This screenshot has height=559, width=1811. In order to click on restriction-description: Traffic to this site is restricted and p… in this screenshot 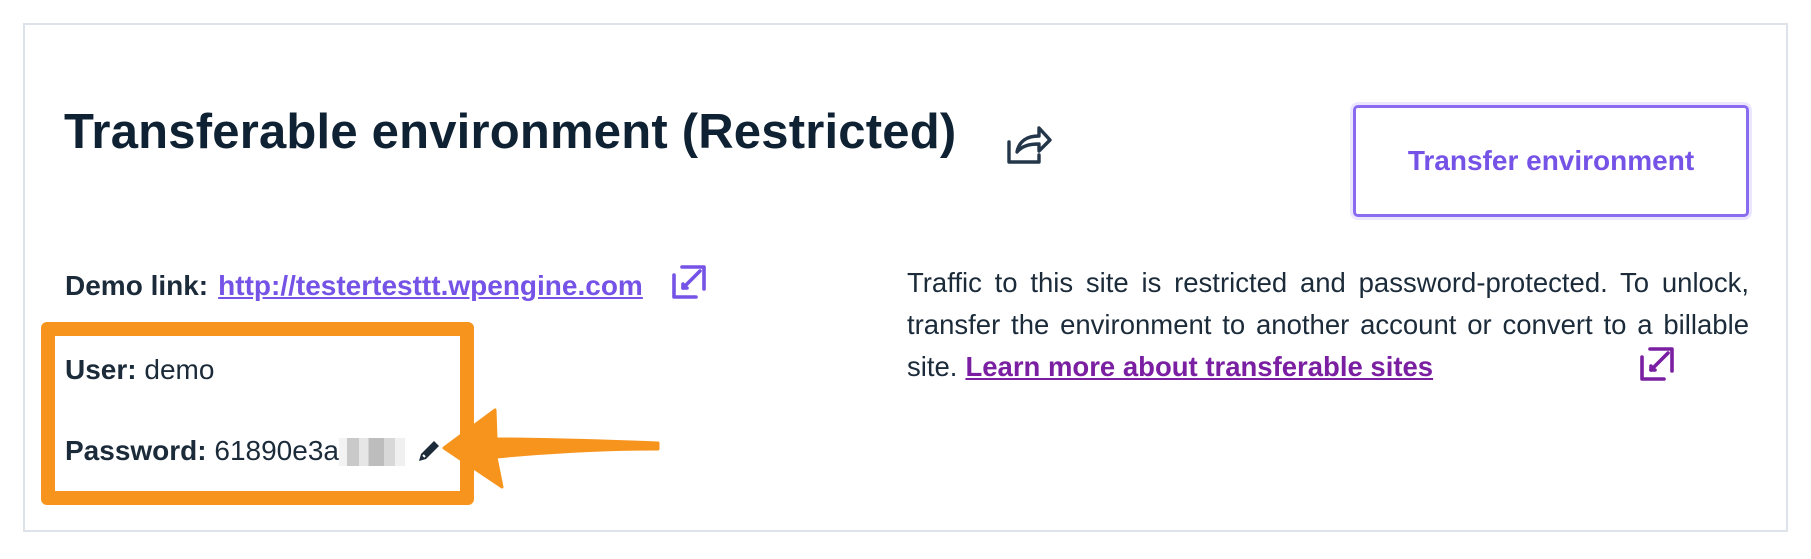, I will do `click(1328, 325)`.